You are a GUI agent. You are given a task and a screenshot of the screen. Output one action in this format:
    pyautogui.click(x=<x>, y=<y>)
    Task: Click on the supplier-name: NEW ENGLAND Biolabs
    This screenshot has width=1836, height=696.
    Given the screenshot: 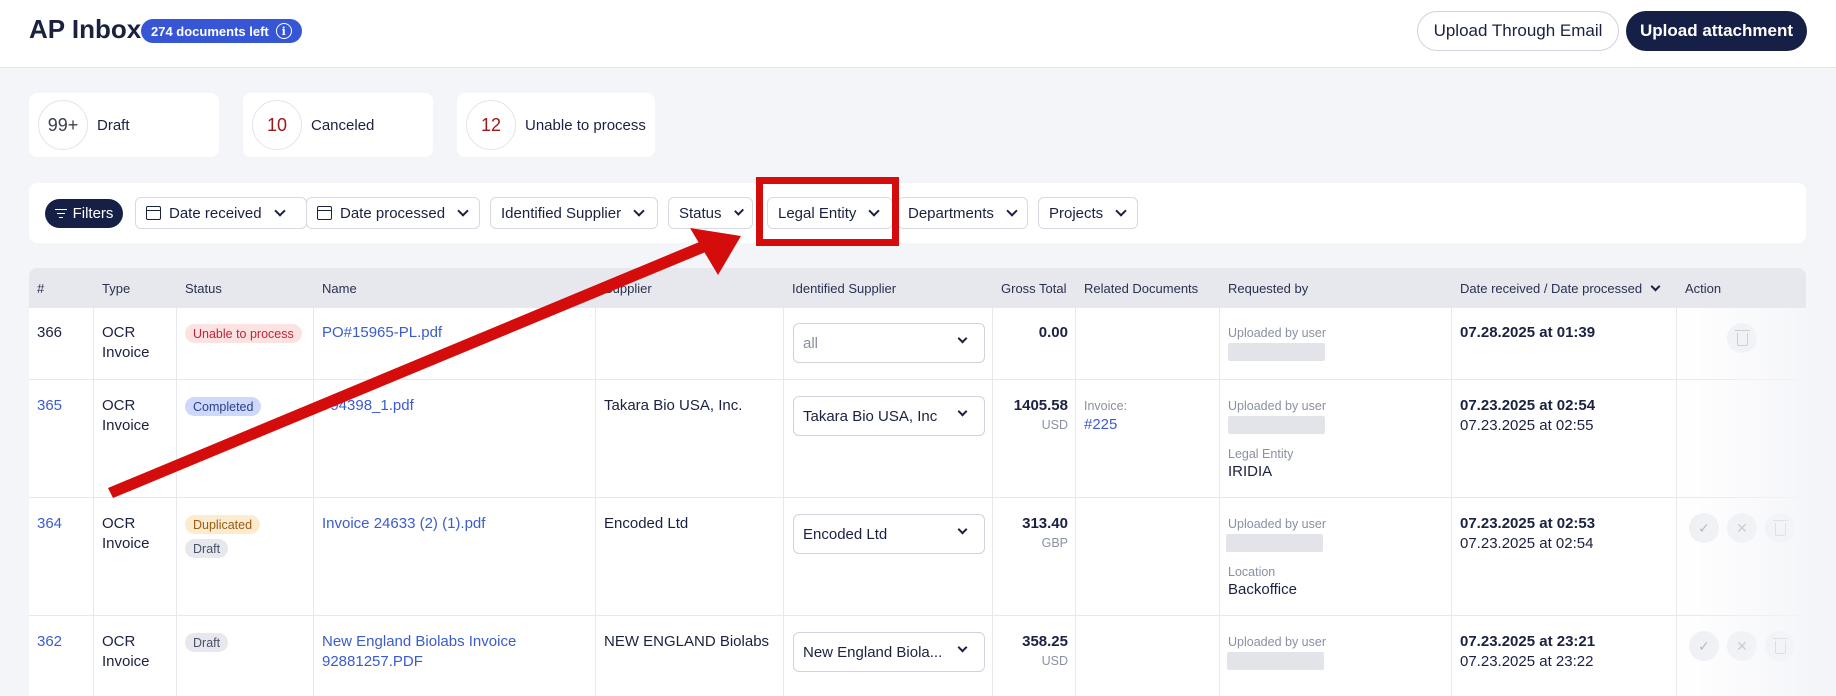 What is the action you would take?
    pyautogui.click(x=687, y=641)
    